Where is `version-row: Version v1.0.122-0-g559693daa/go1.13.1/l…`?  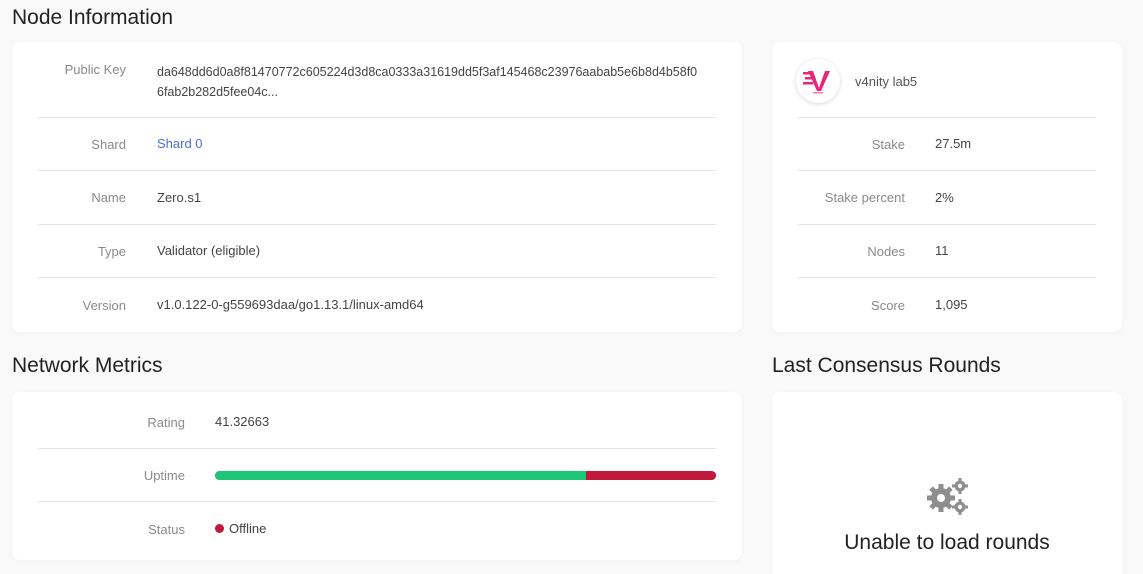 version-row: Version v1.0.122-0-g559693daa/go1.13.1/l… is located at coordinates (377, 305).